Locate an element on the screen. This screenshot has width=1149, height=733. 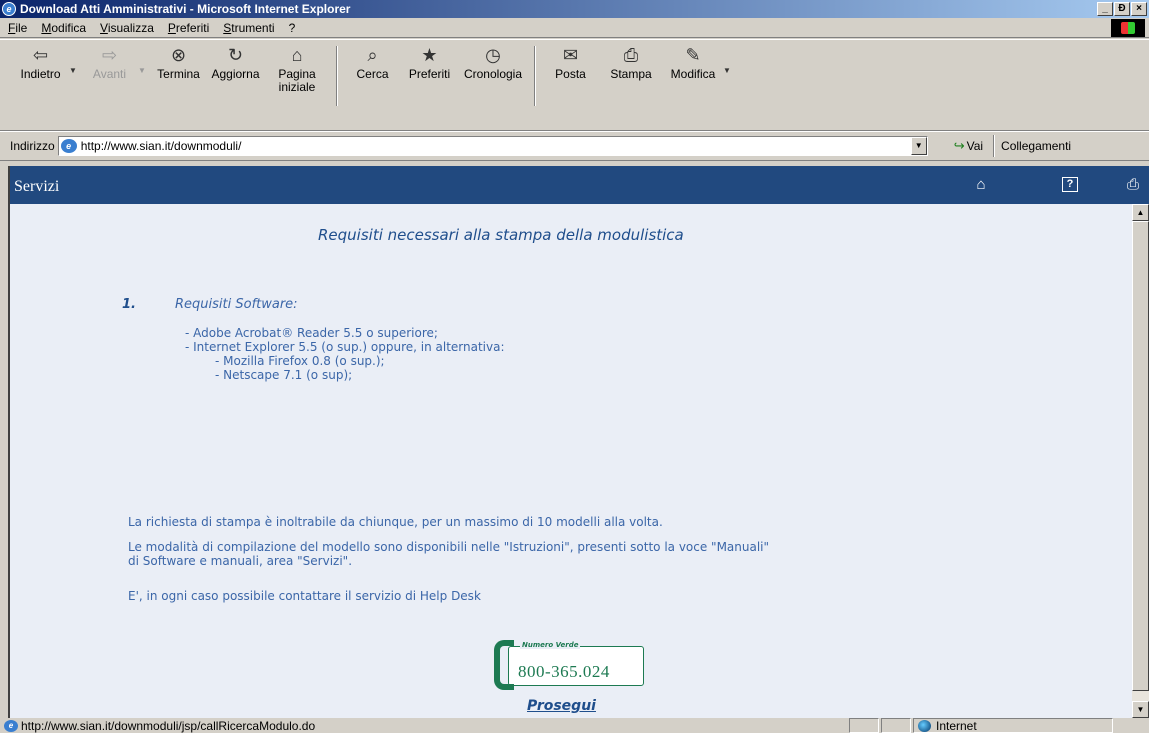
menu-preferiti: Preferiti is located at coordinates (188, 28).